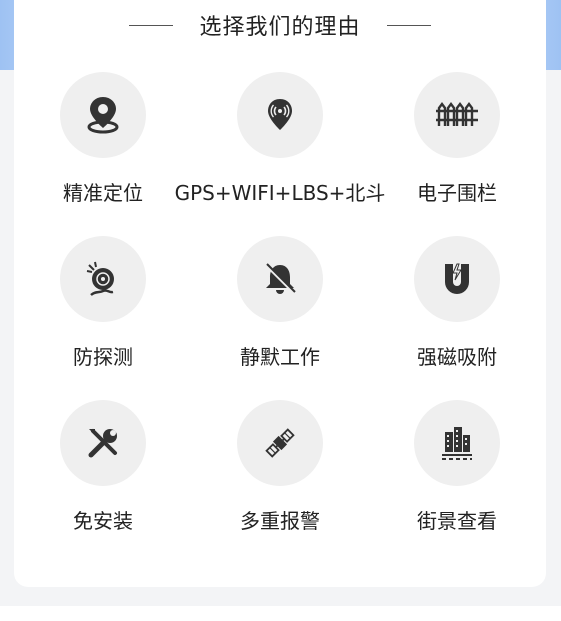 Image resolution: width=561 pixels, height=621 pixels. I want to click on feature-multiple-alarms: 多重报警, so click(280, 467).